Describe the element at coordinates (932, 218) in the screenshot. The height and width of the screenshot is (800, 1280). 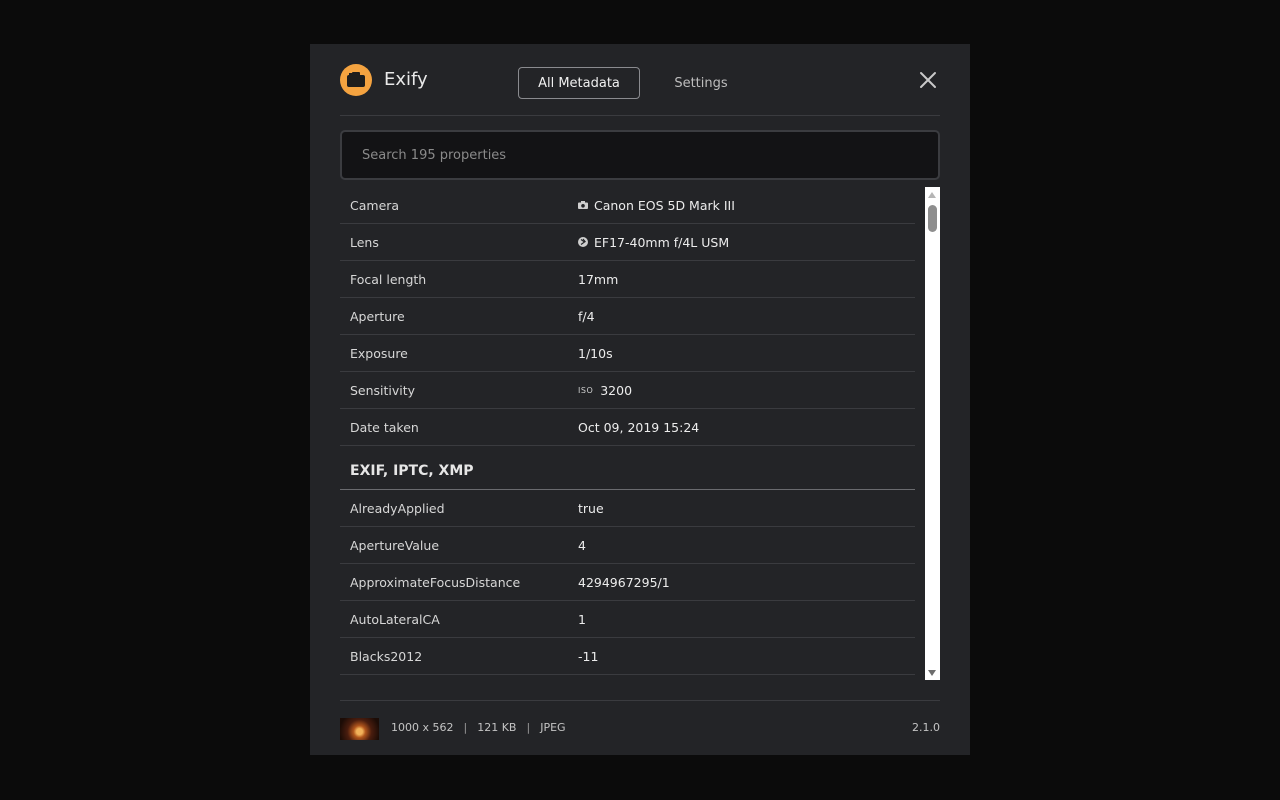
I see `scrollbar-thumb` at that location.